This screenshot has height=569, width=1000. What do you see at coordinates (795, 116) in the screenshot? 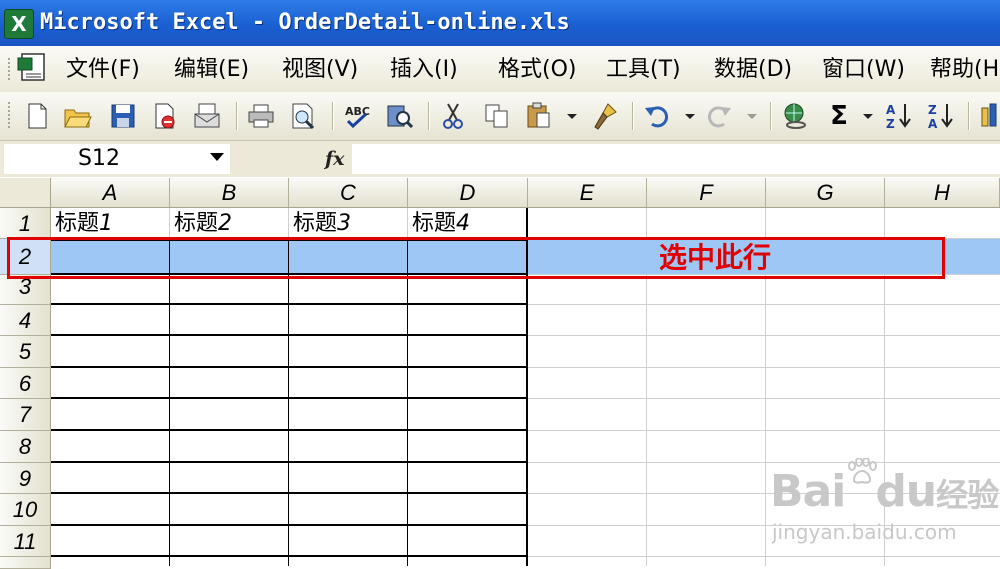
I see `hyperlink-icon` at bounding box center [795, 116].